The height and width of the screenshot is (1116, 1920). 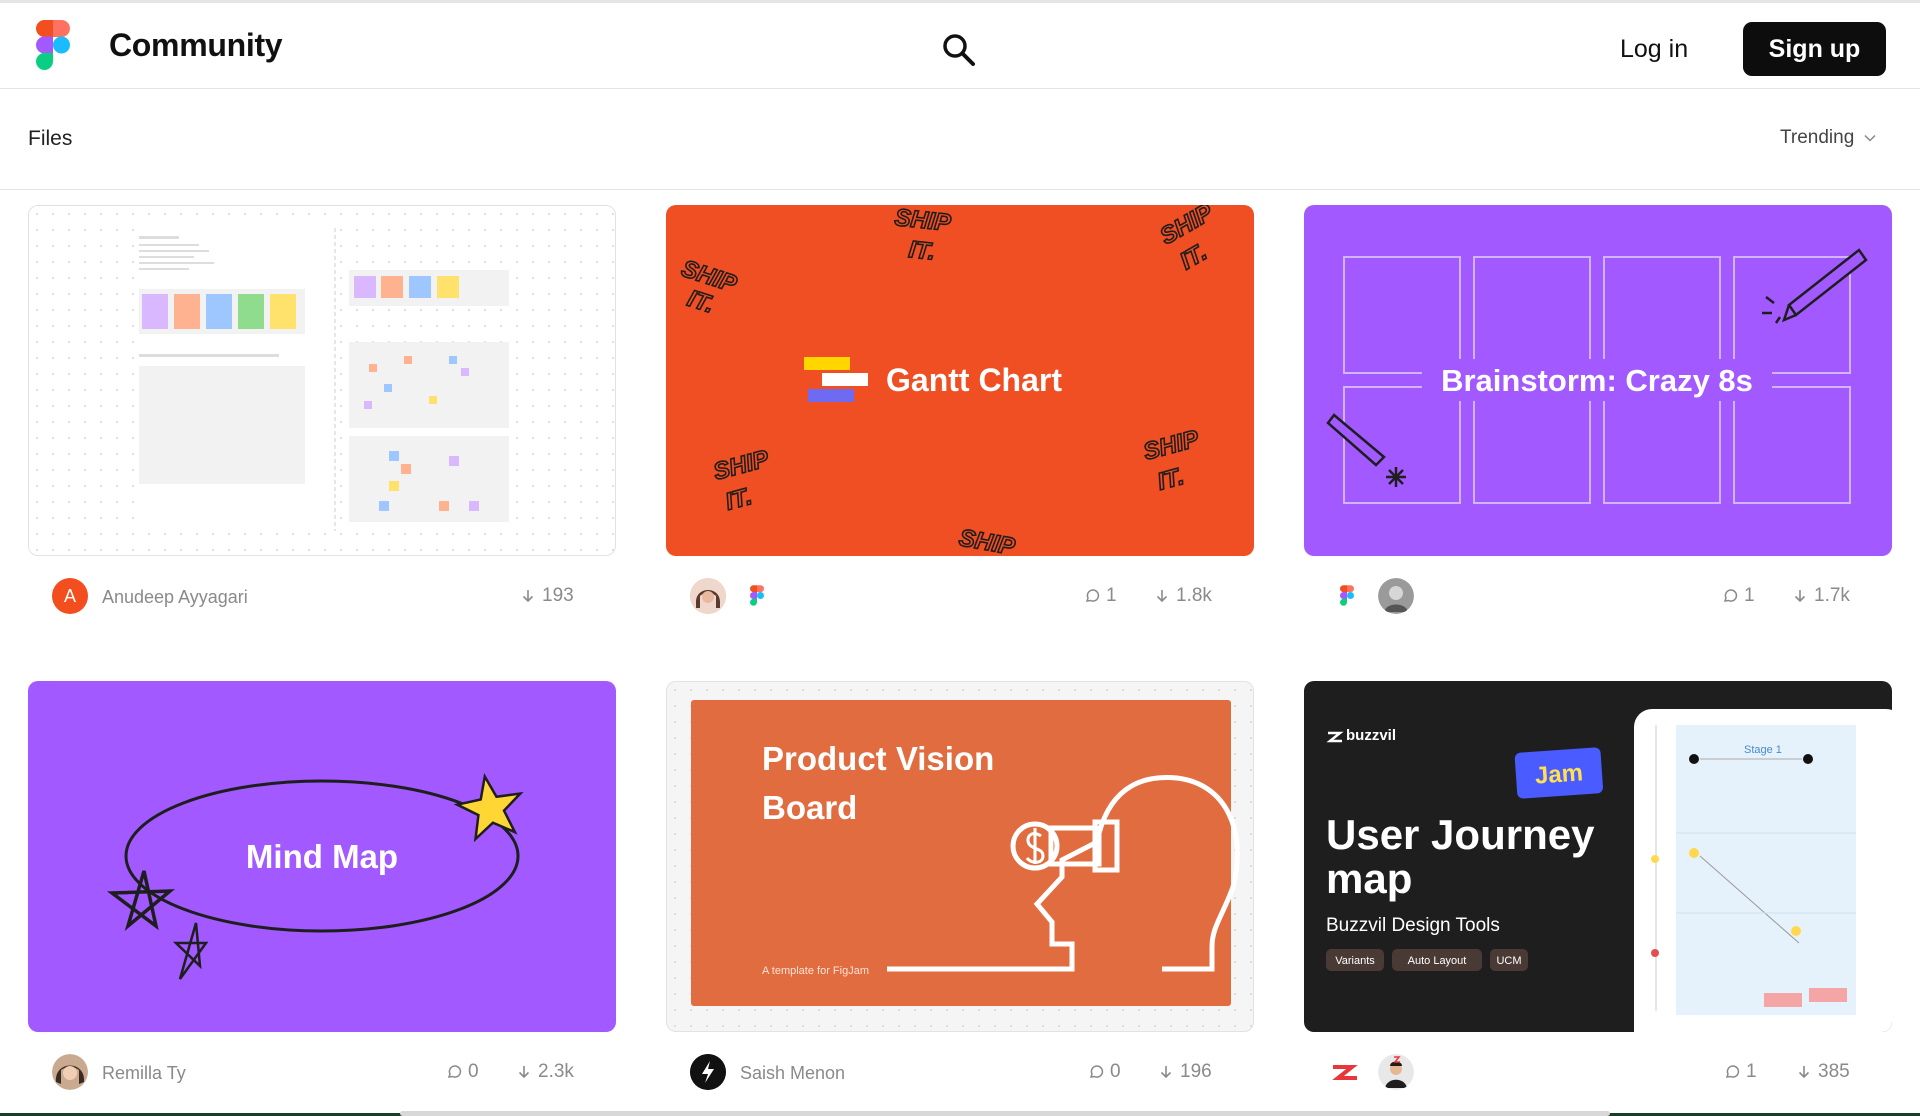 What do you see at coordinates (960, 591) in the screenshot?
I see `card-meta: 1 1.8k` at bounding box center [960, 591].